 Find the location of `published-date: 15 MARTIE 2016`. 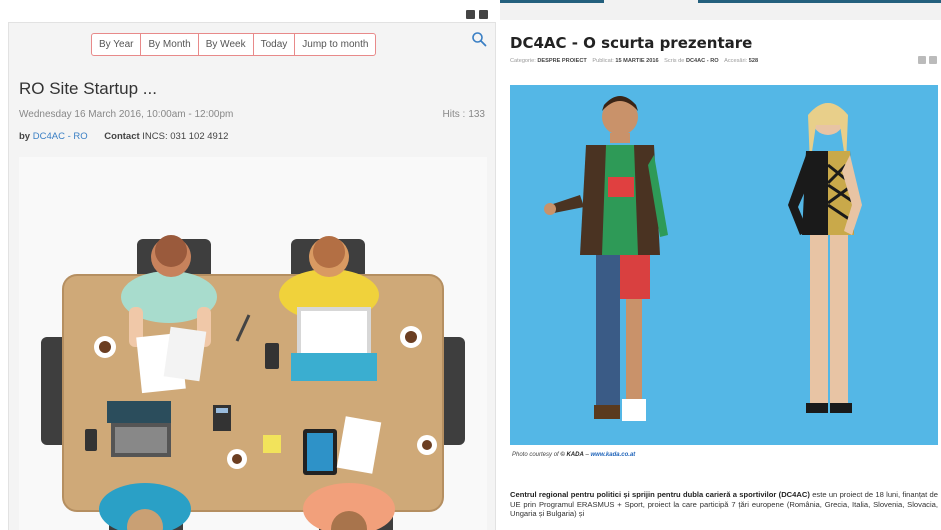

published-date: 15 MARTIE 2016 is located at coordinates (637, 61).